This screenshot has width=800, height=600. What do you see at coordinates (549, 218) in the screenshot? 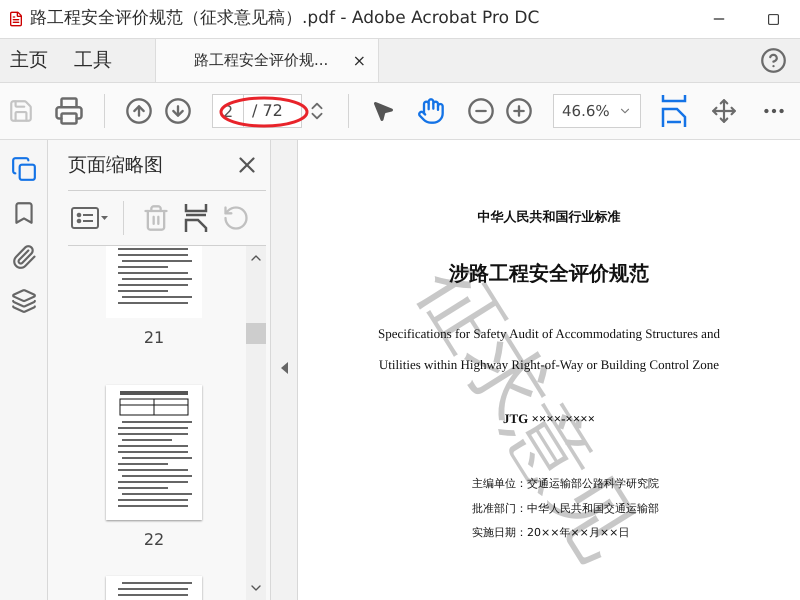
I see `standard-category: 中华人民共和国行业标准` at bounding box center [549, 218].